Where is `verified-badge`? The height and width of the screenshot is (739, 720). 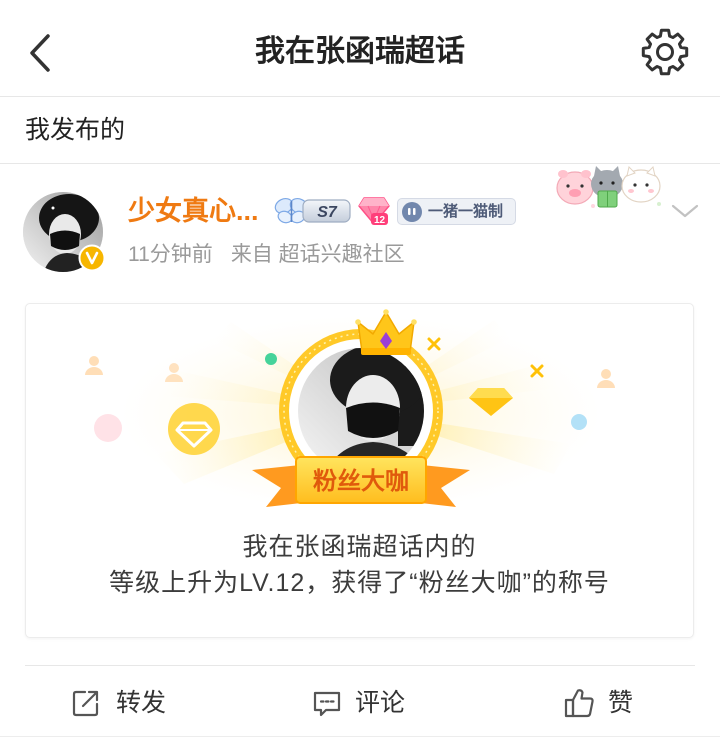 verified-badge is located at coordinates (92, 258).